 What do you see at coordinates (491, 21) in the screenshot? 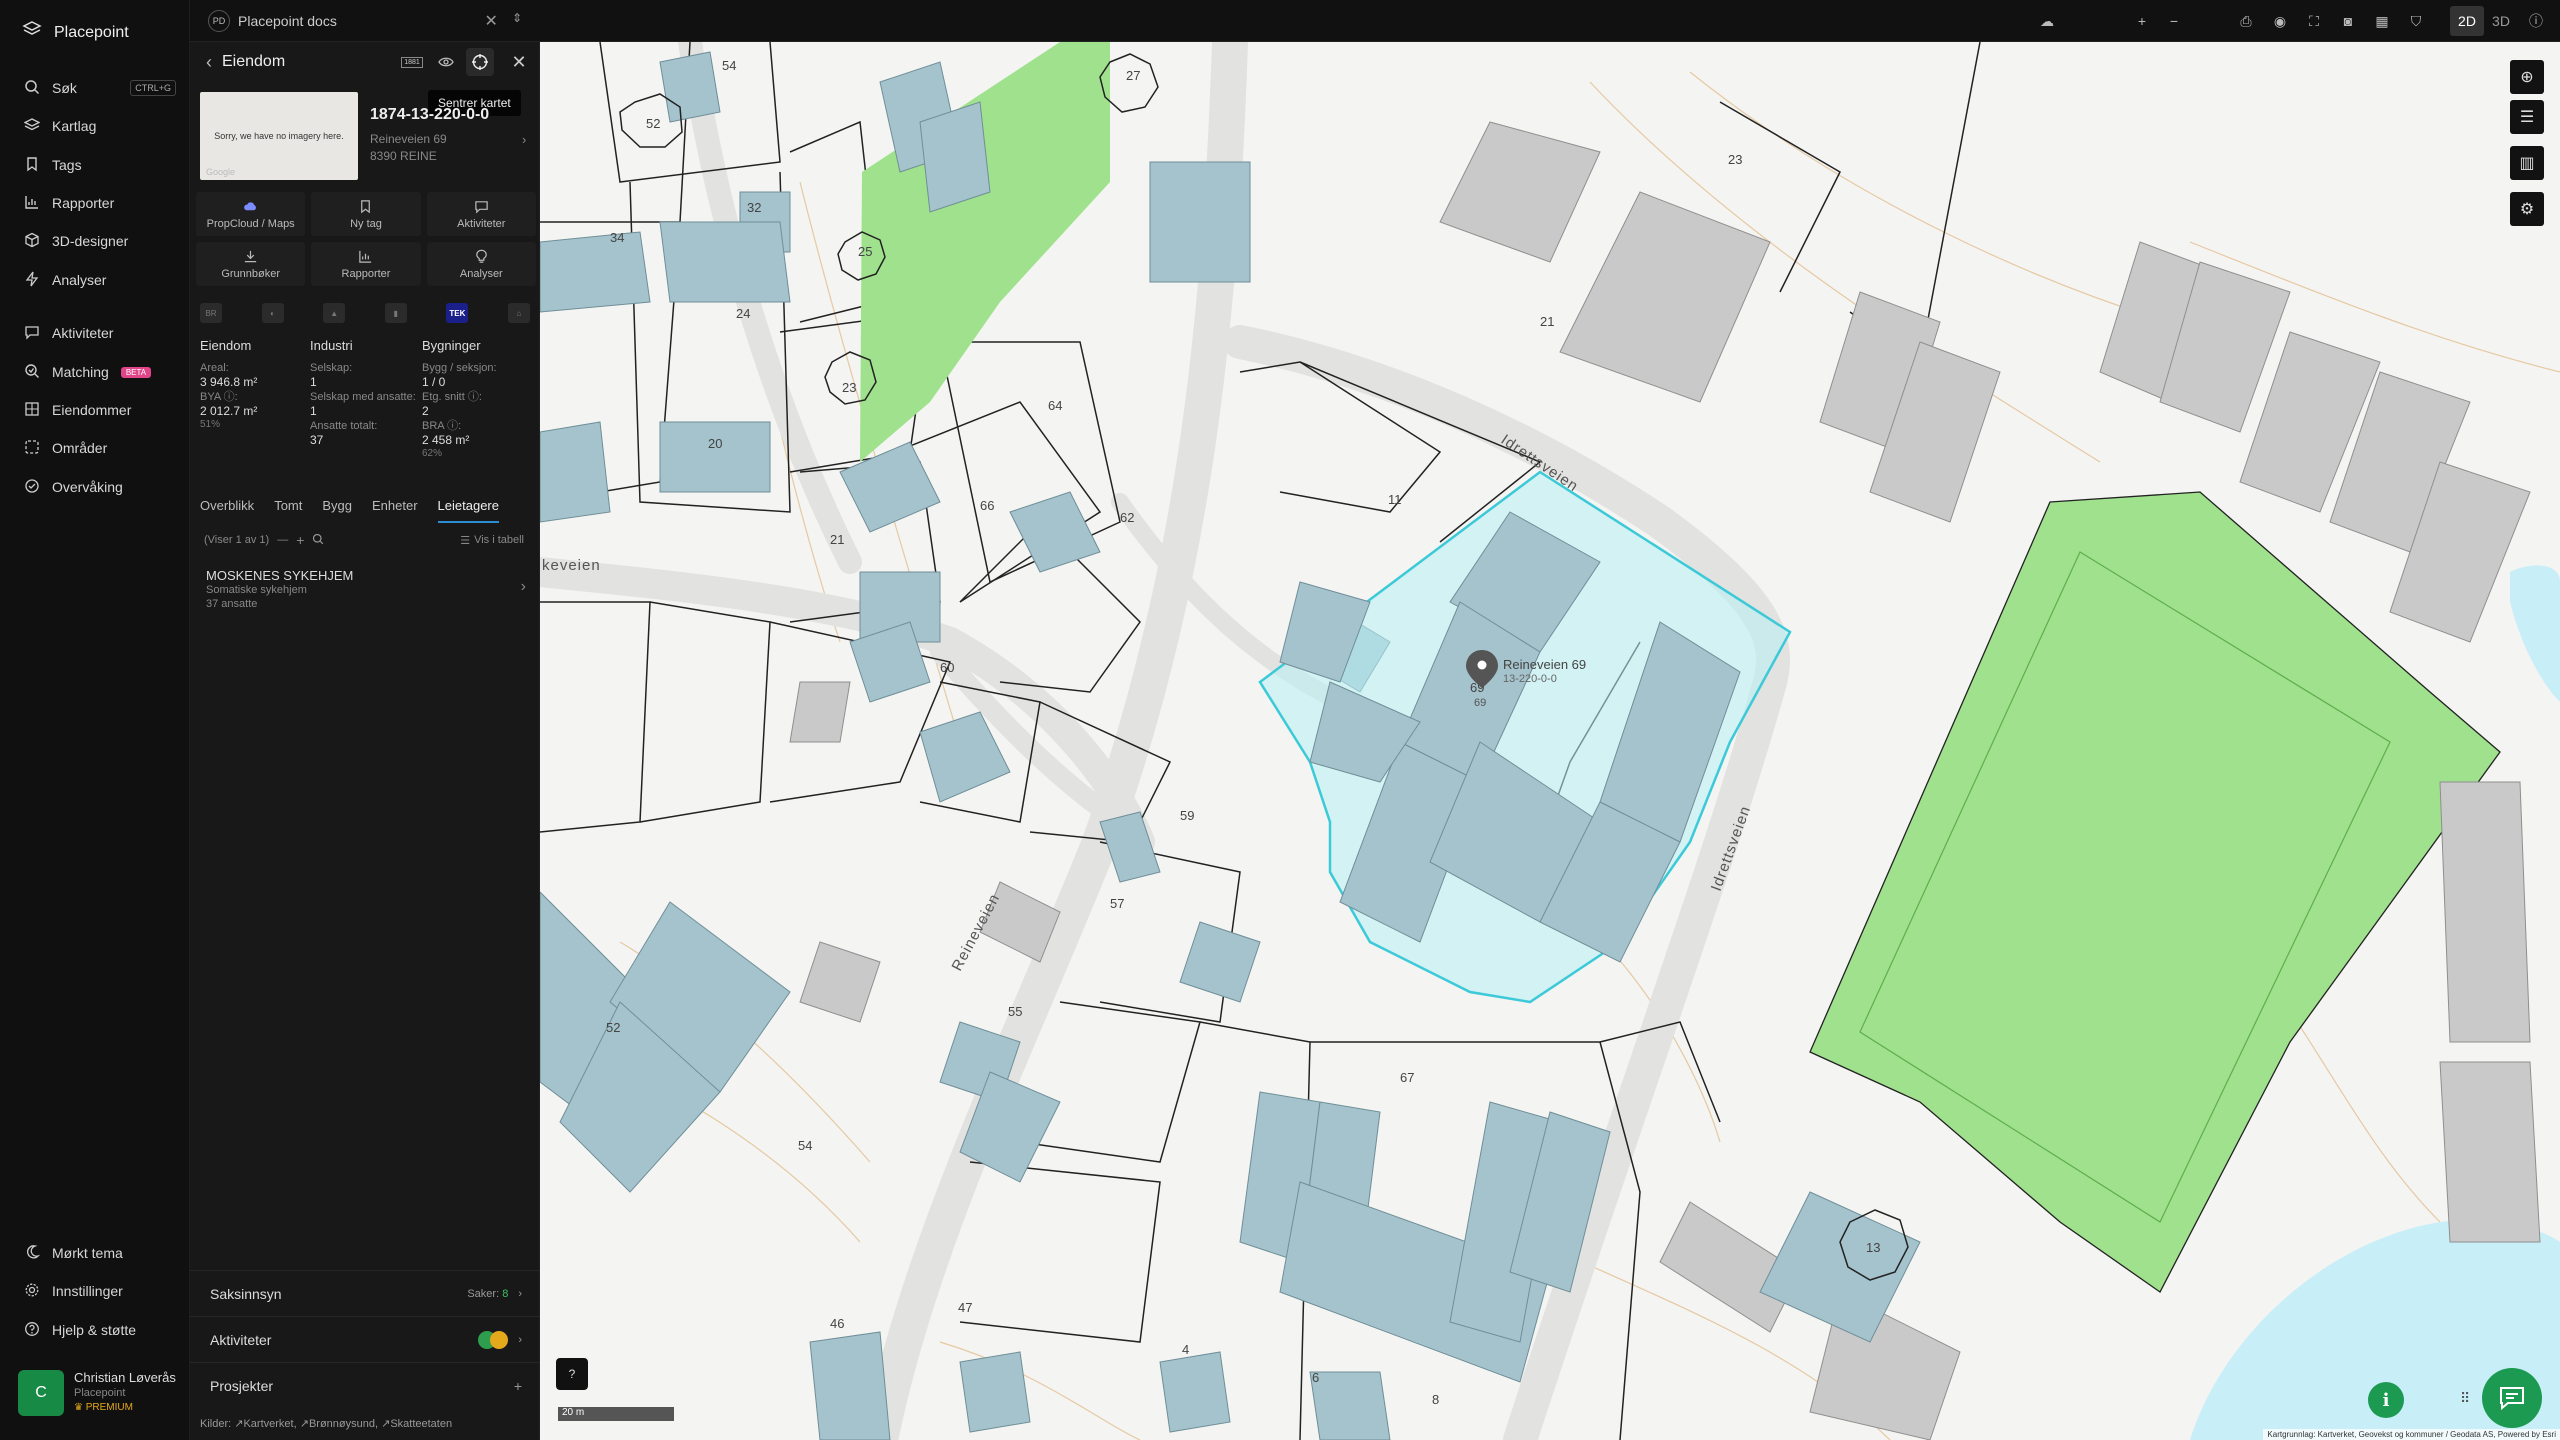
I see `close-icon: ✕` at bounding box center [491, 21].